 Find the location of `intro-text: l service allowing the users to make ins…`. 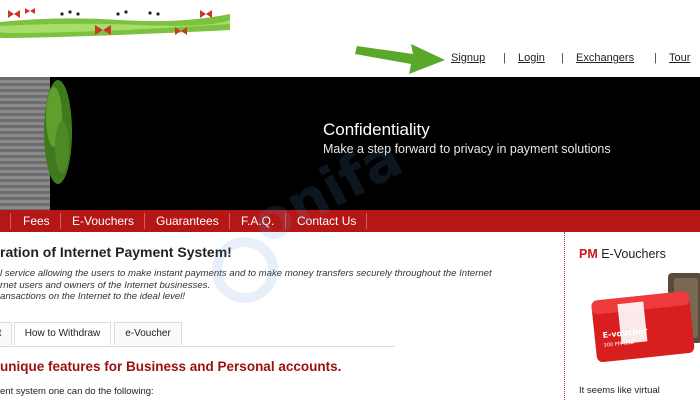

intro-text: l service allowing the users to make ins… is located at coordinates (275, 285).